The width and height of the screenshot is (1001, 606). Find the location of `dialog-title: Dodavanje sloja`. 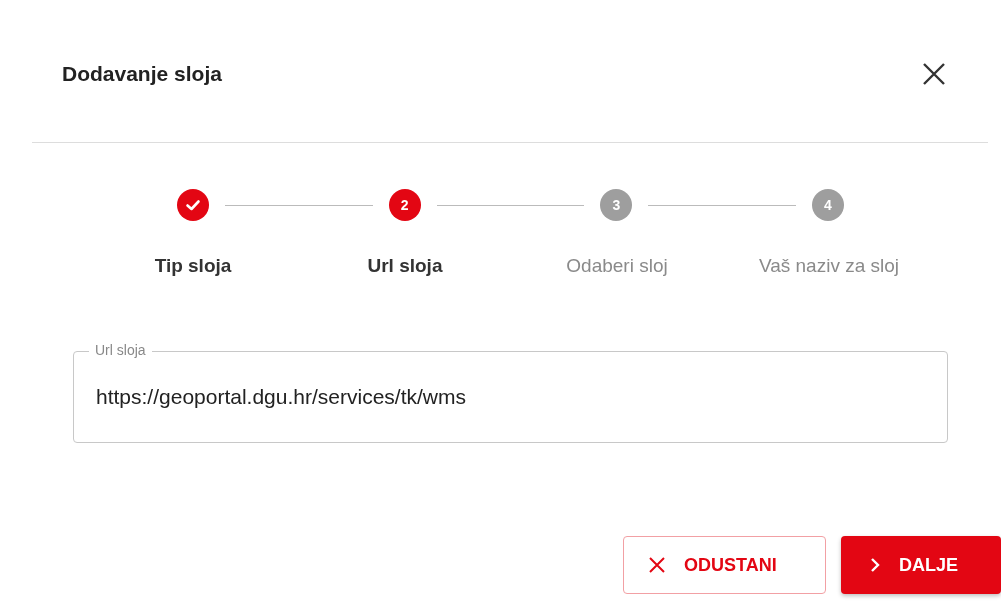

dialog-title: Dodavanje sloja is located at coordinates (142, 74).